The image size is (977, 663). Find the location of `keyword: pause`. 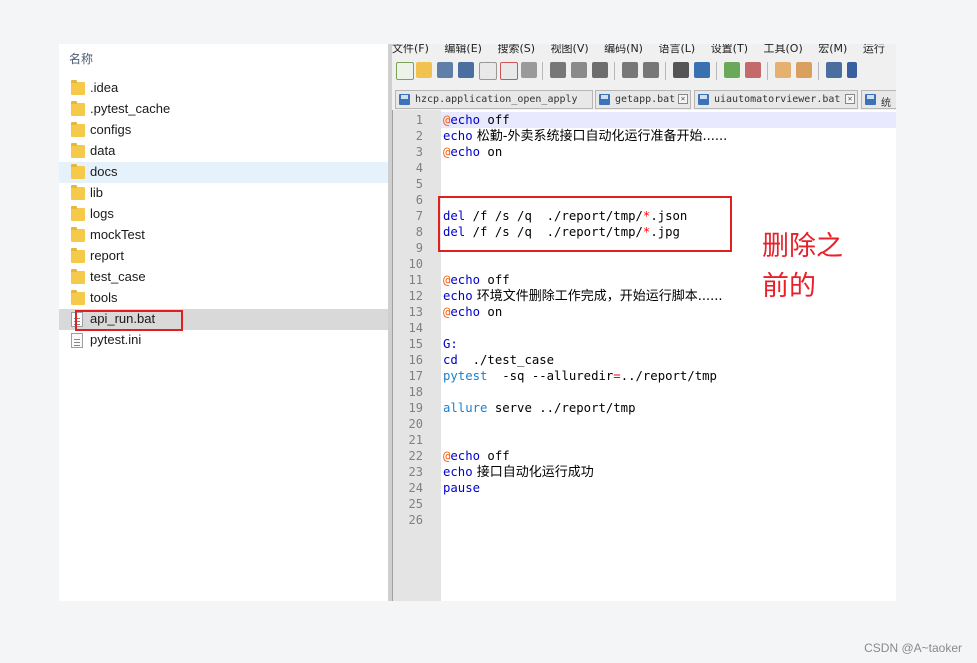

keyword: pause is located at coordinates (462, 488).